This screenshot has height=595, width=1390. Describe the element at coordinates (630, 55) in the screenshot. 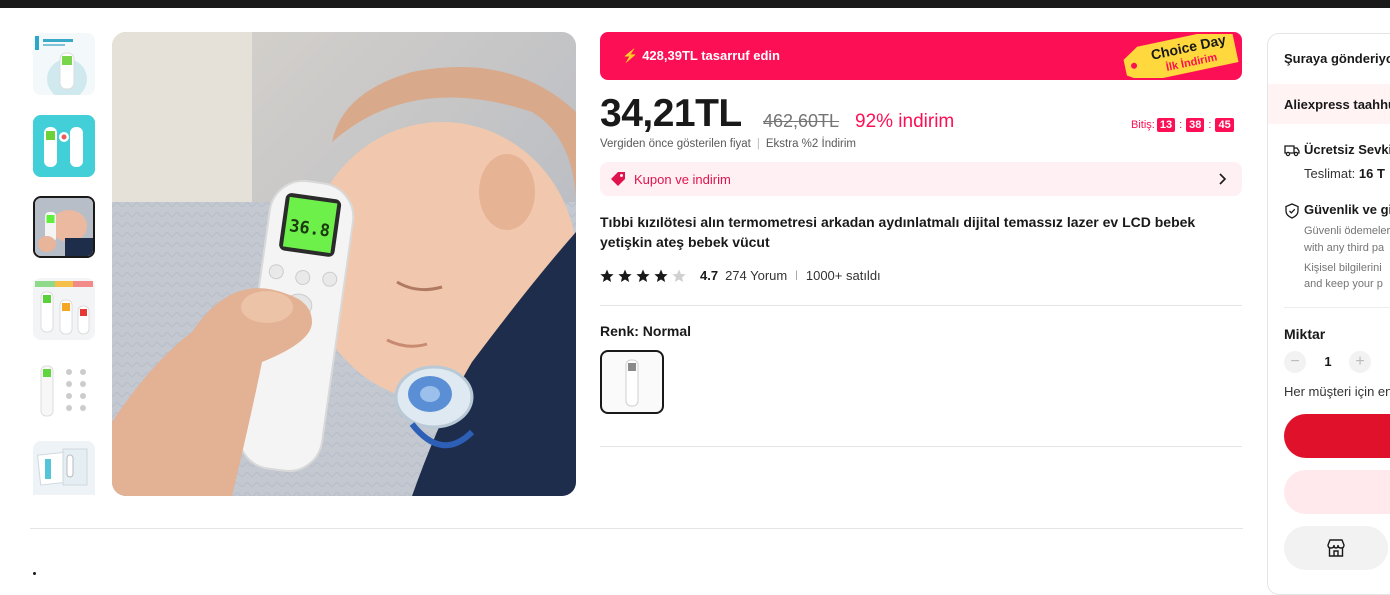

I see `bolt-icon: ⚡` at that location.